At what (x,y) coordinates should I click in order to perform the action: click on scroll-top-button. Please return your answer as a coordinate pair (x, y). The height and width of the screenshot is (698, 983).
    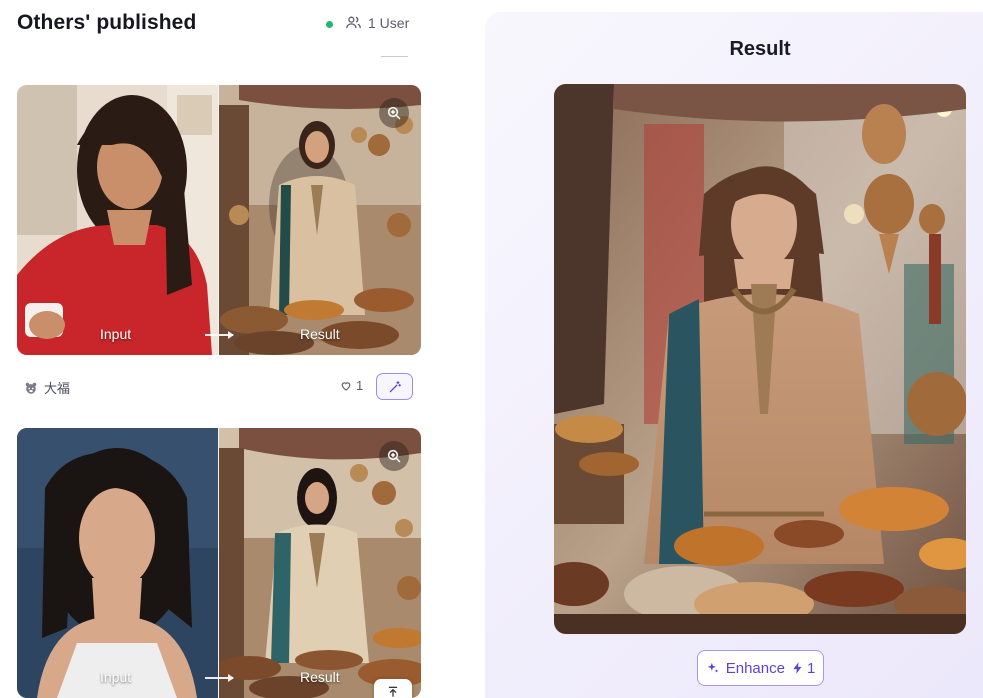
    Looking at the image, I should click on (393, 688).